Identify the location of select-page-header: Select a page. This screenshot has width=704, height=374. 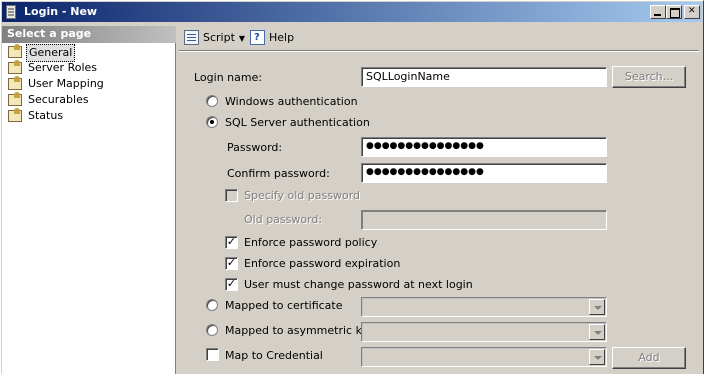
(89, 34).